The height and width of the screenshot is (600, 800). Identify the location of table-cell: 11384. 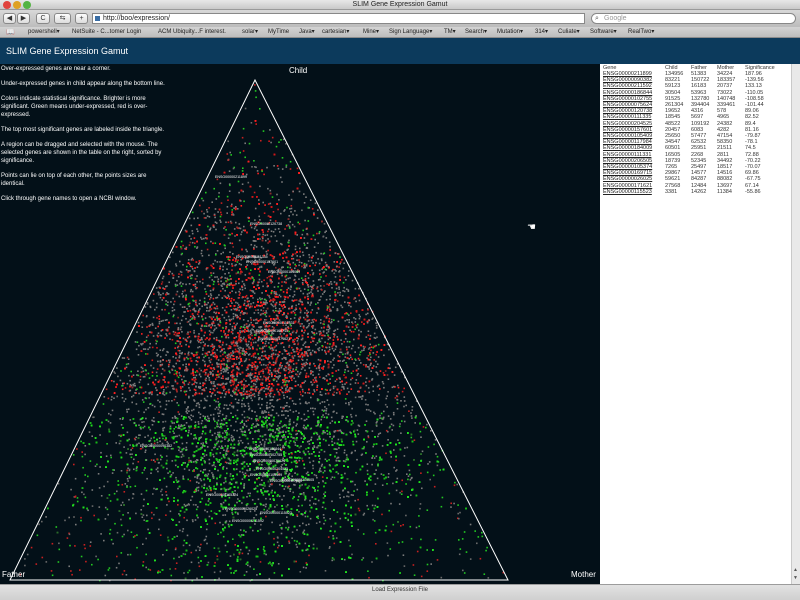
(724, 191).